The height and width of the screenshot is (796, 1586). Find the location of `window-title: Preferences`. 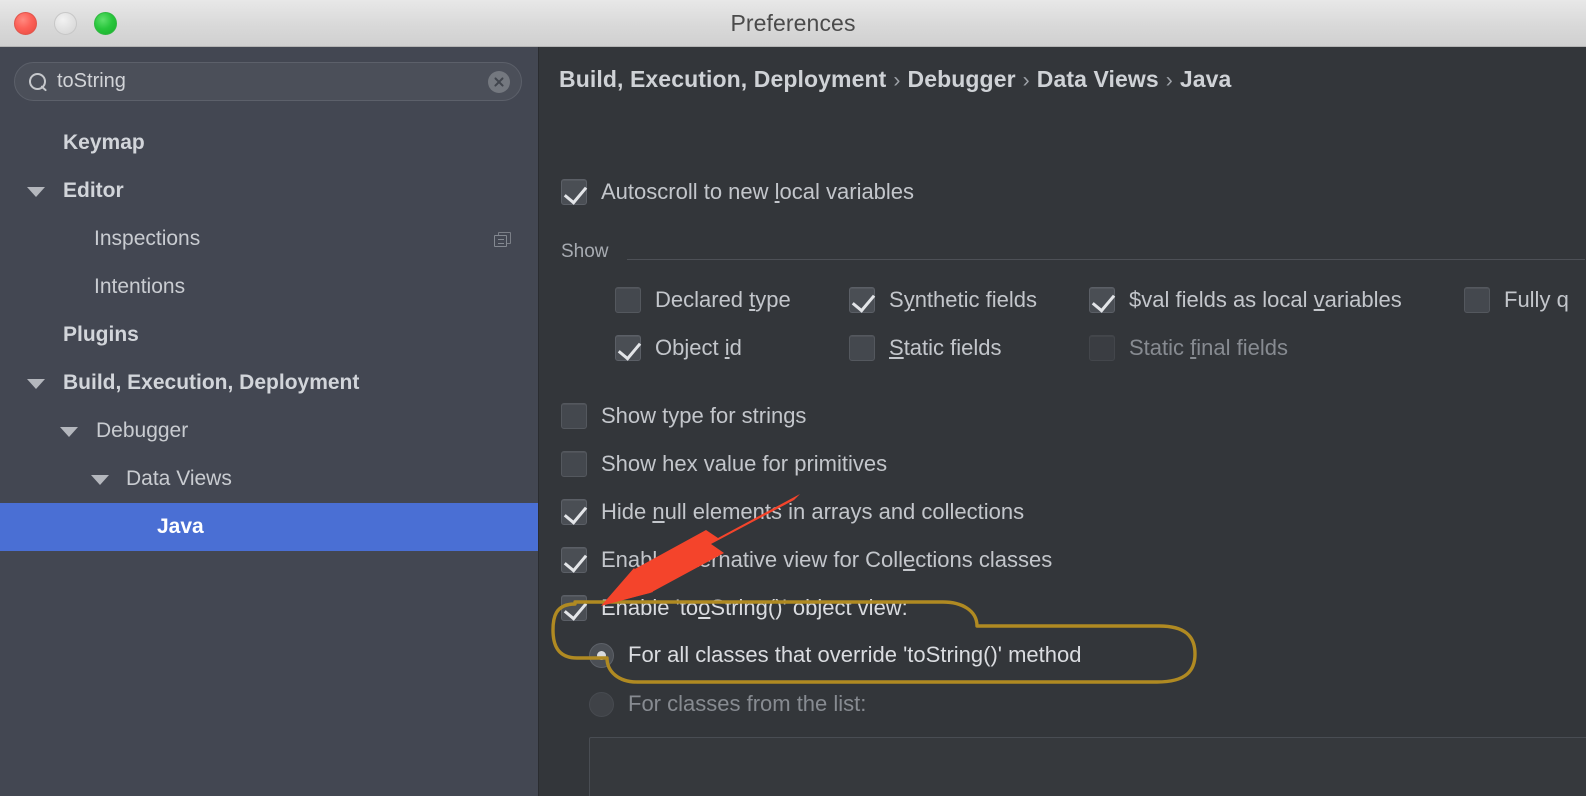

window-title: Preferences is located at coordinates (793, 23).